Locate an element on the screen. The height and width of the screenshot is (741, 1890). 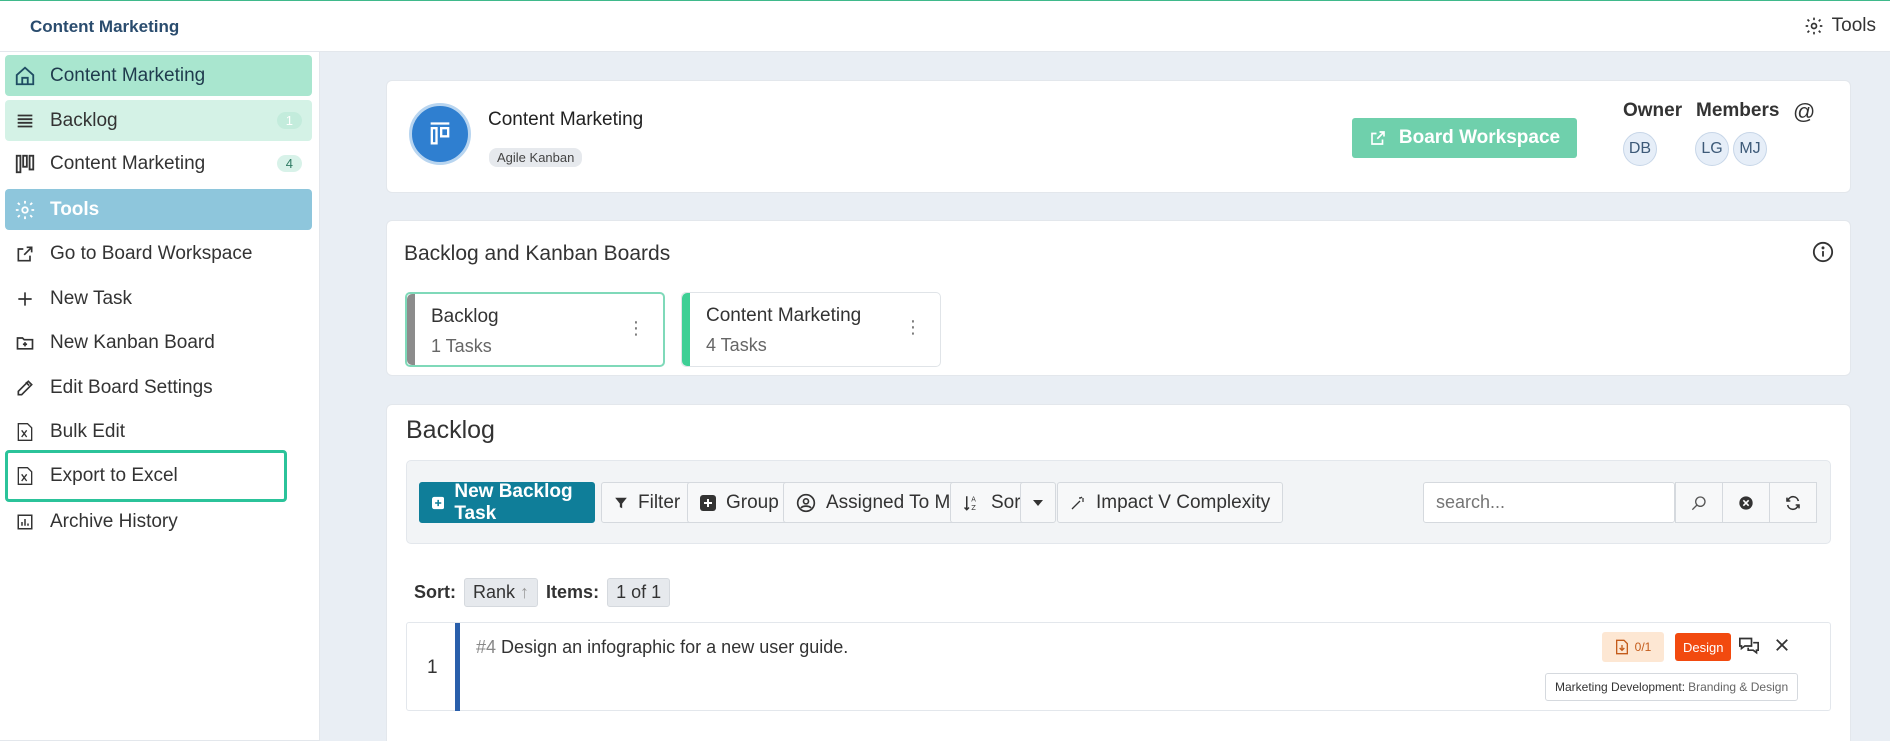
gear-icon is located at coordinates (25, 210).